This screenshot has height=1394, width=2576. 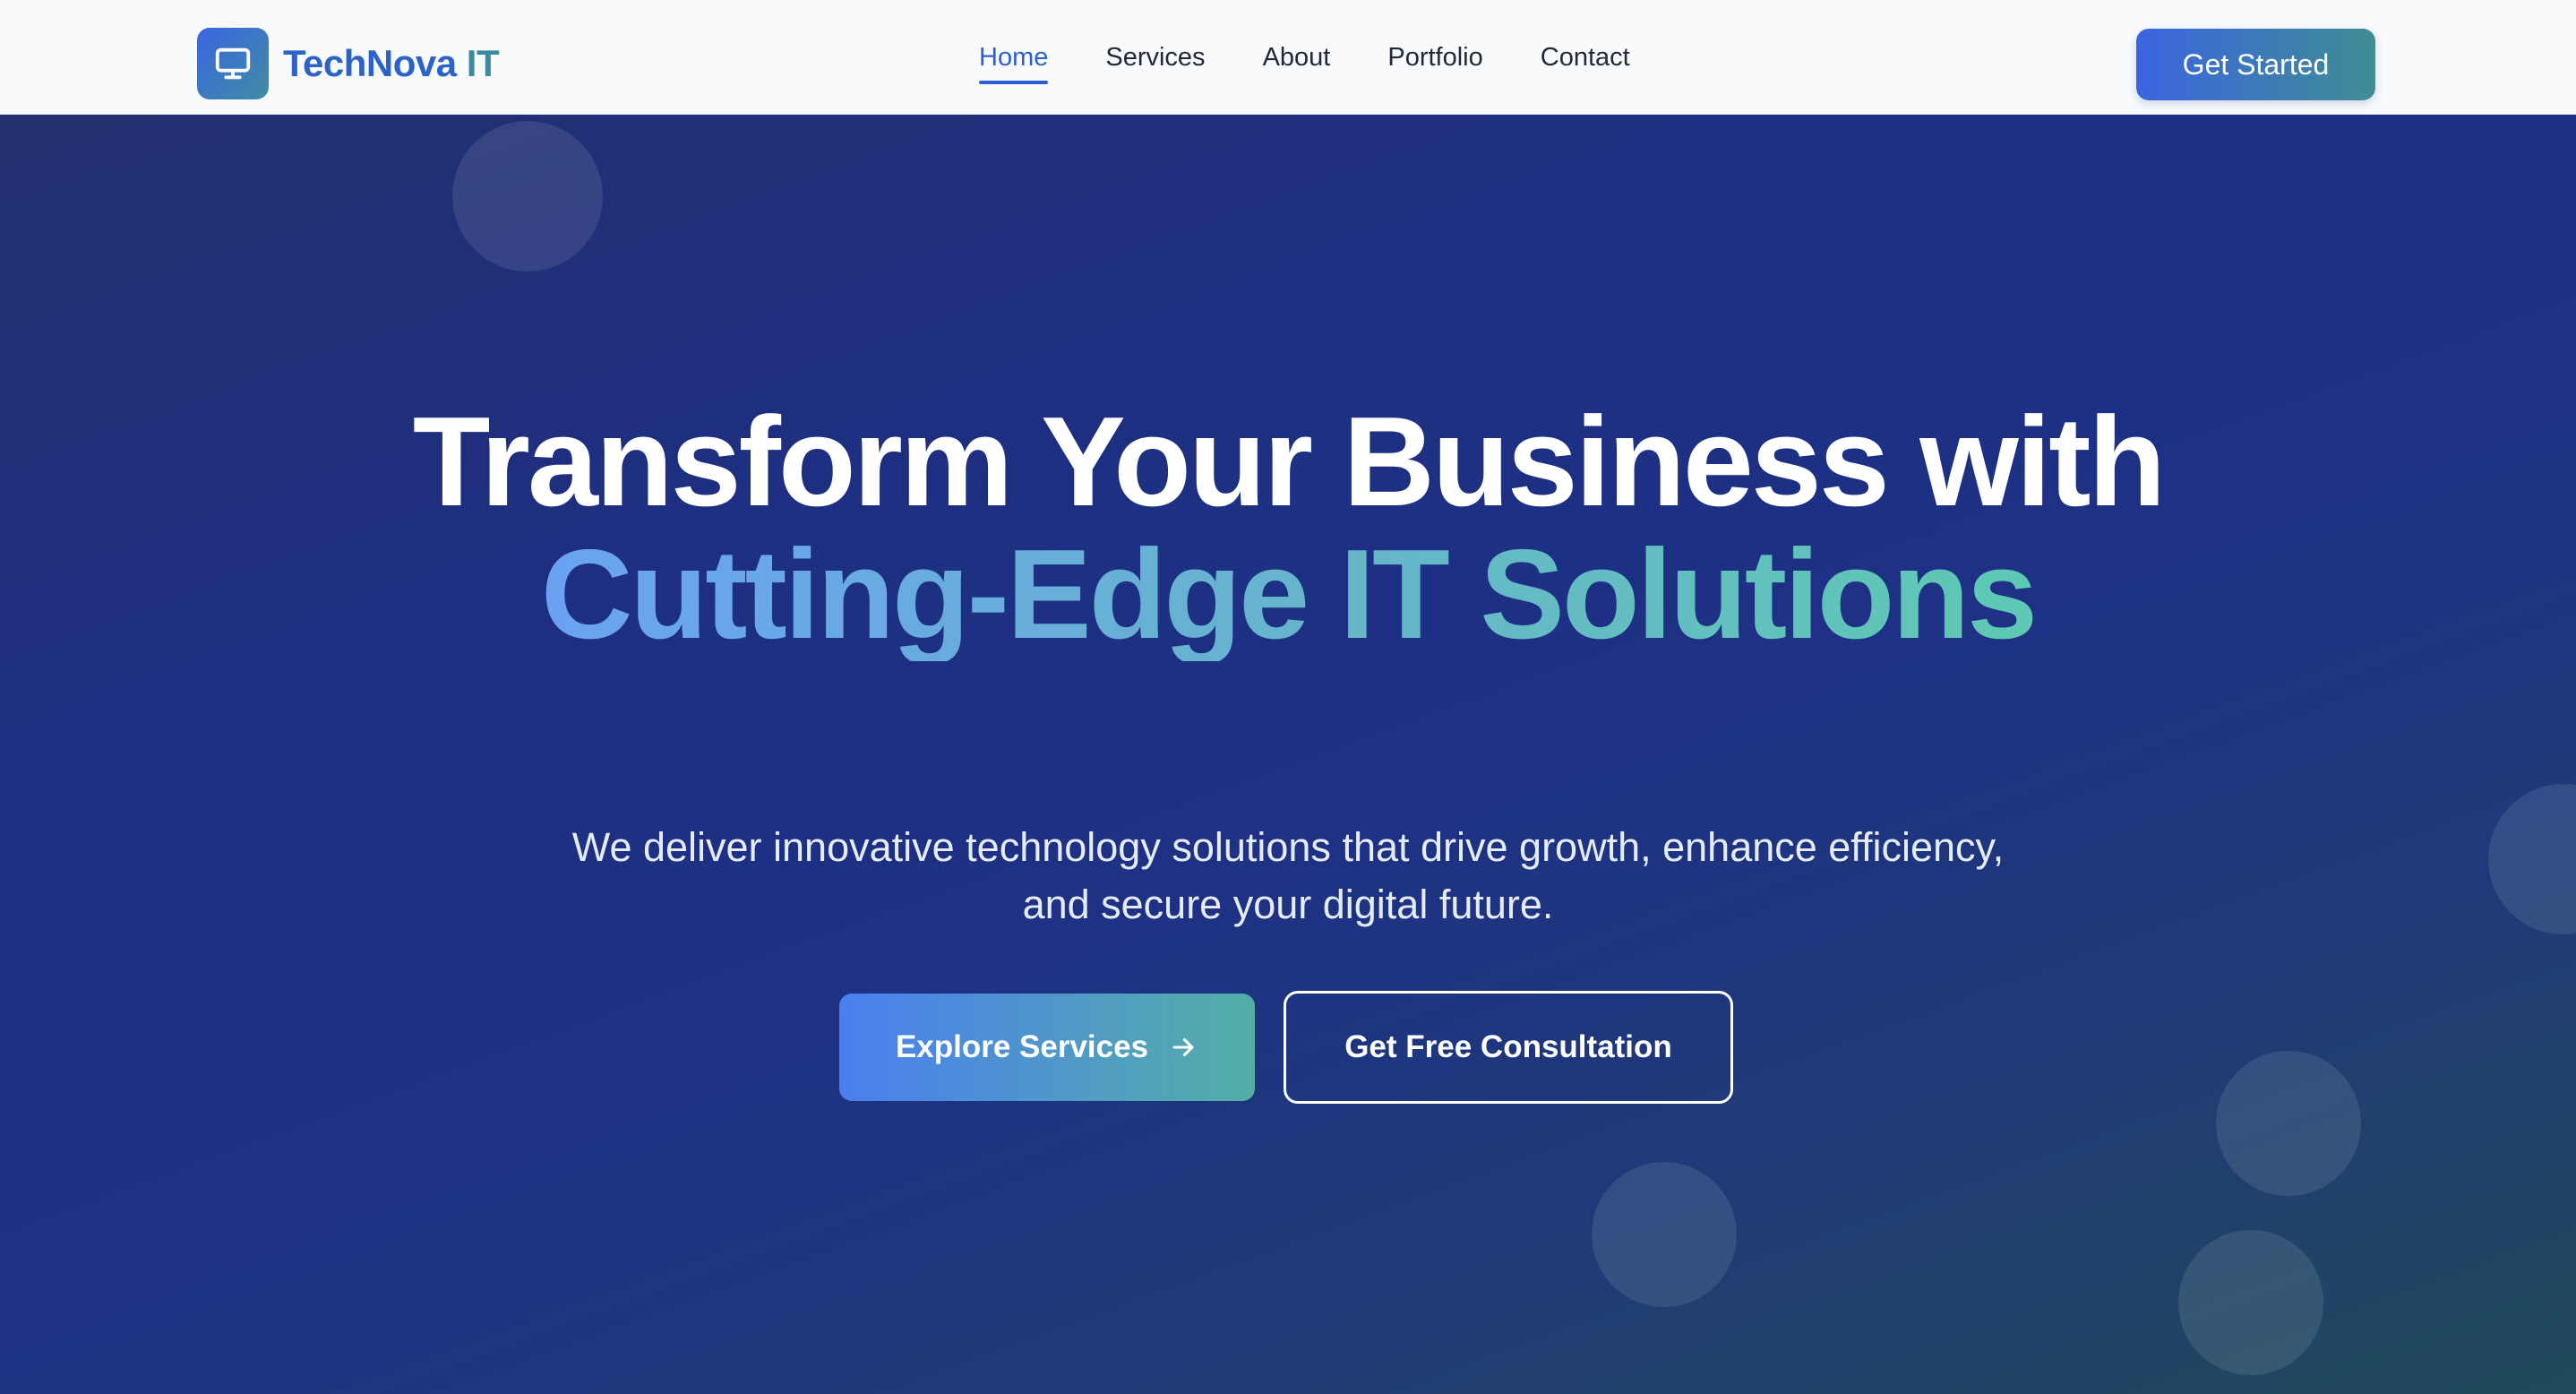 What do you see at coordinates (2255, 64) in the screenshot?
I see `get-started-button: Get Started` at bounding box center [2255, 64].